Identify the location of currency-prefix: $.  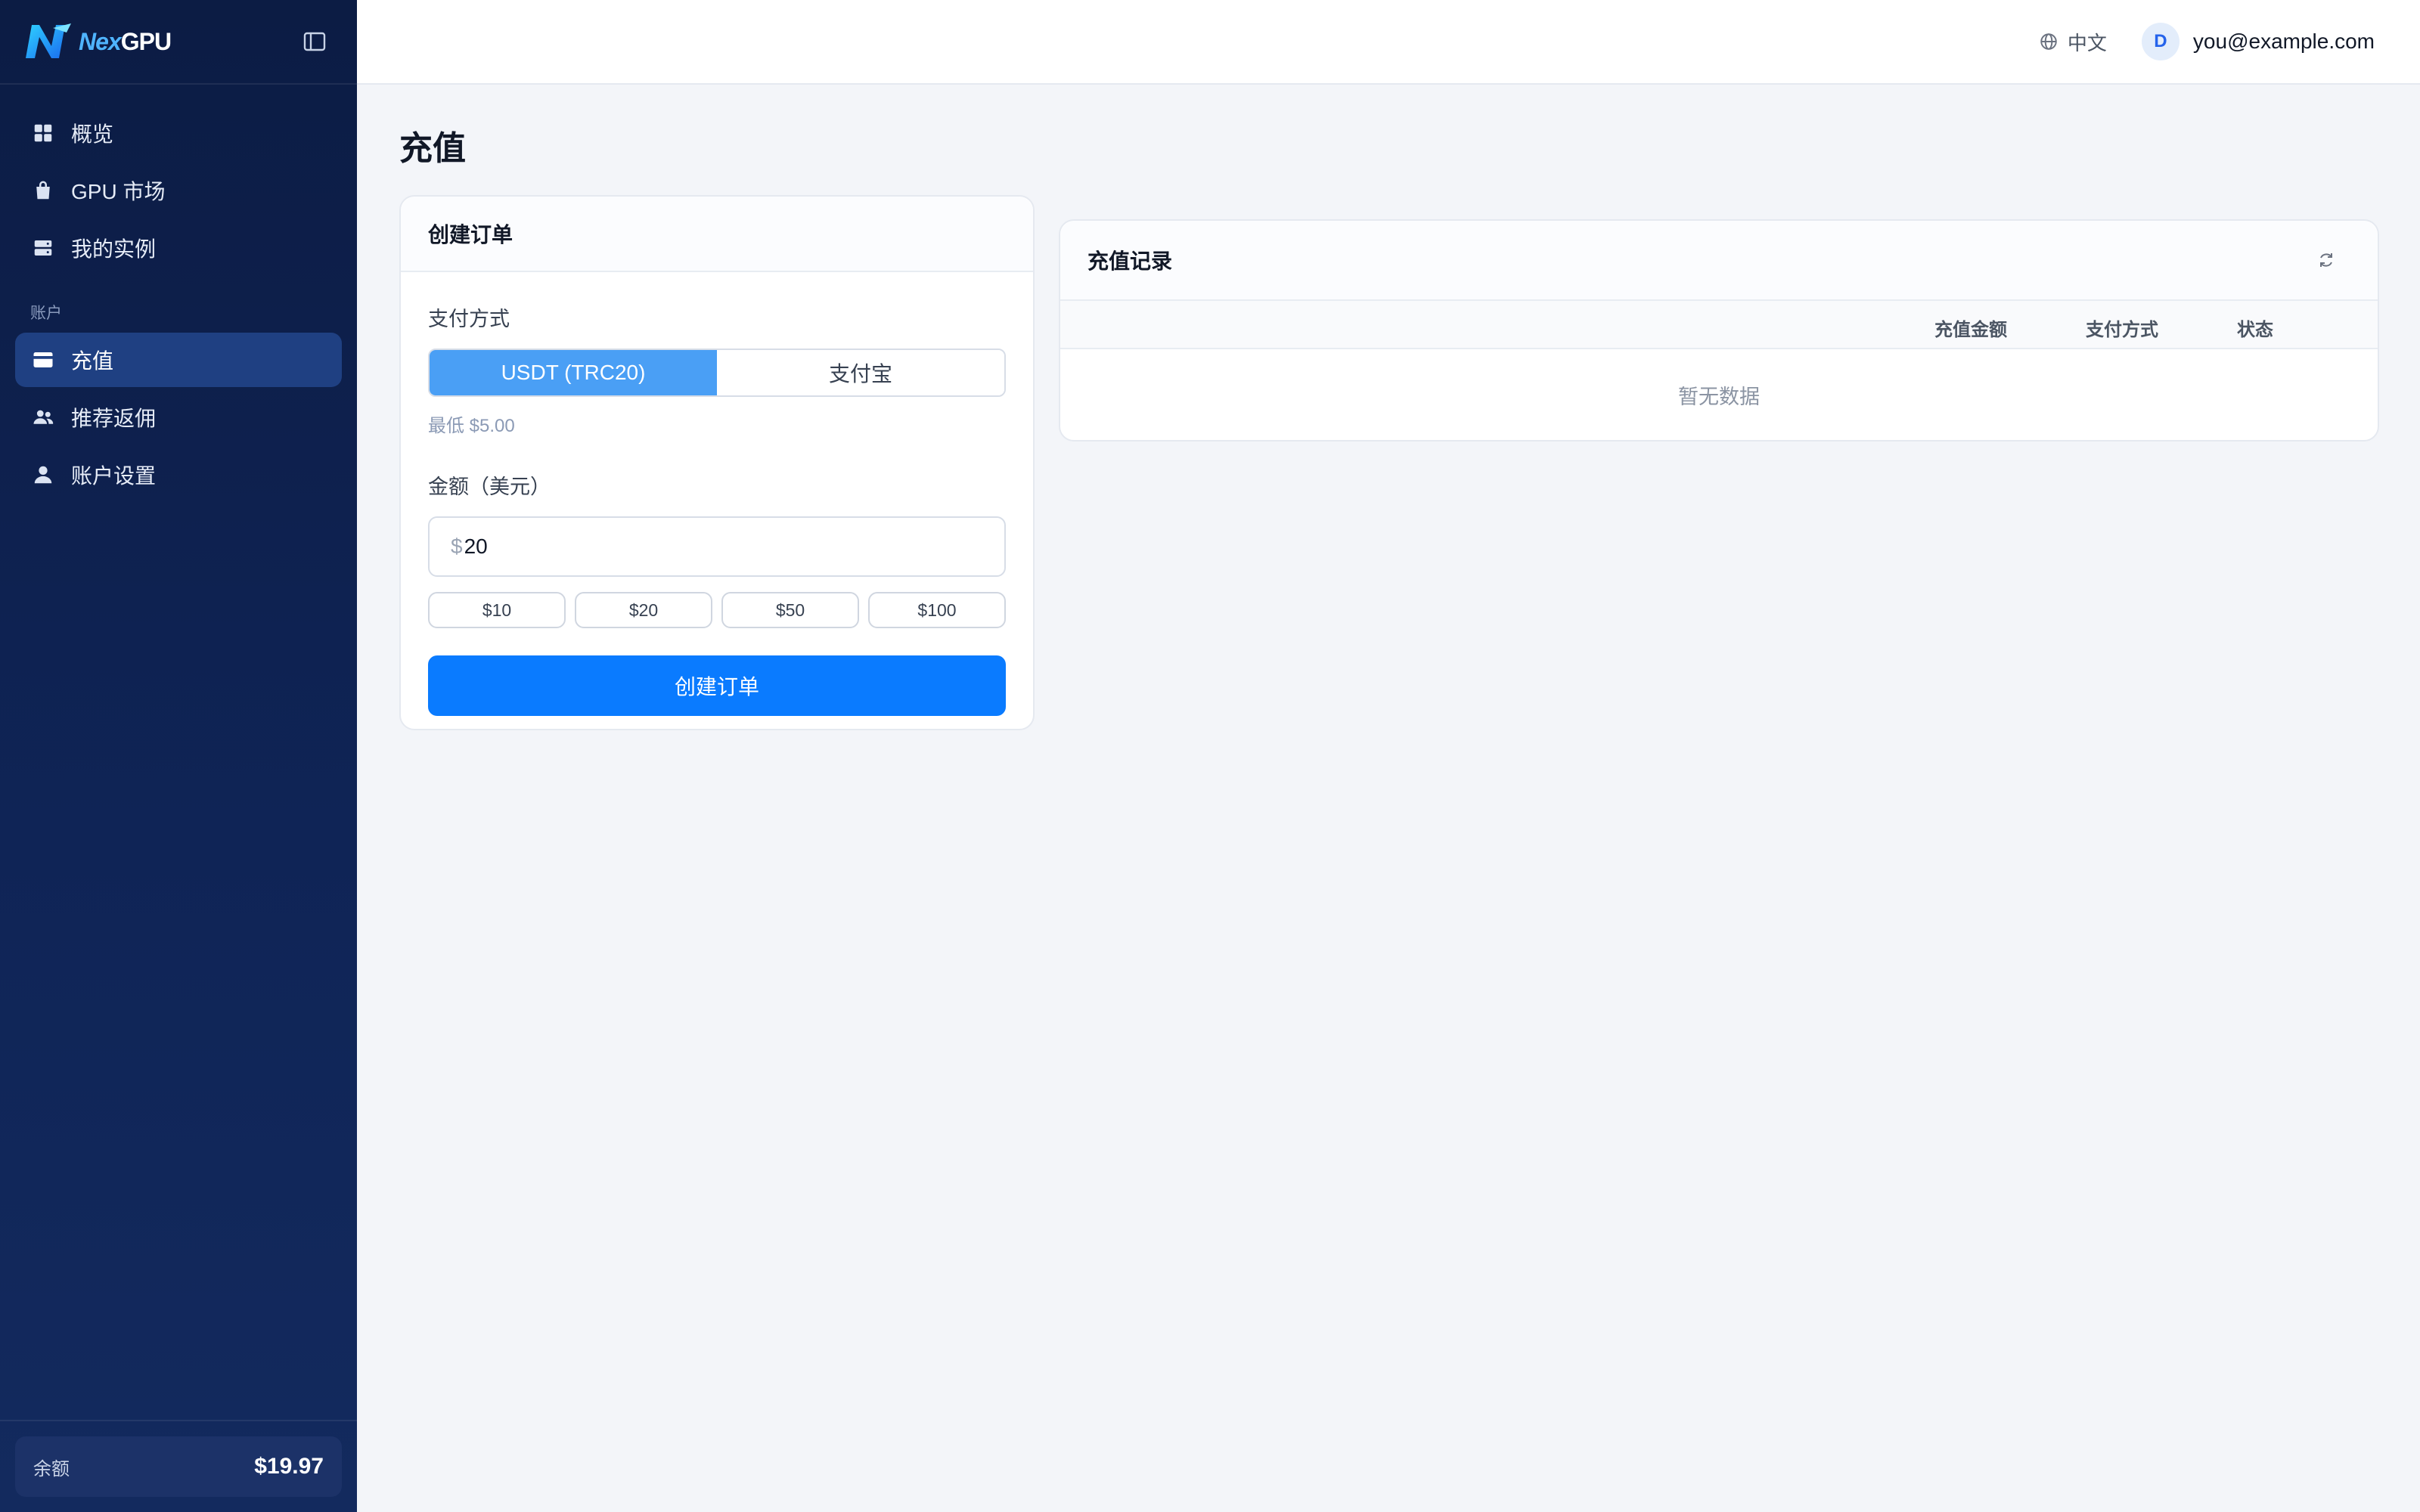
(457, 546).